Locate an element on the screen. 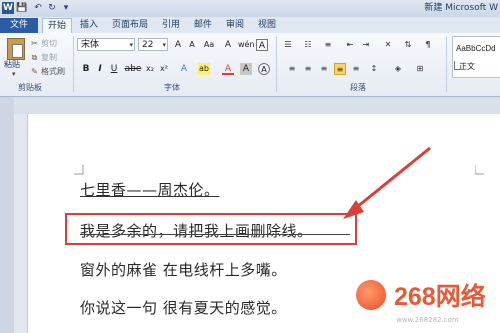 Image resolution: width=500 pixels, height=333 pixels. watermark-brand: 268网络 is located at coordinates (440, 297).